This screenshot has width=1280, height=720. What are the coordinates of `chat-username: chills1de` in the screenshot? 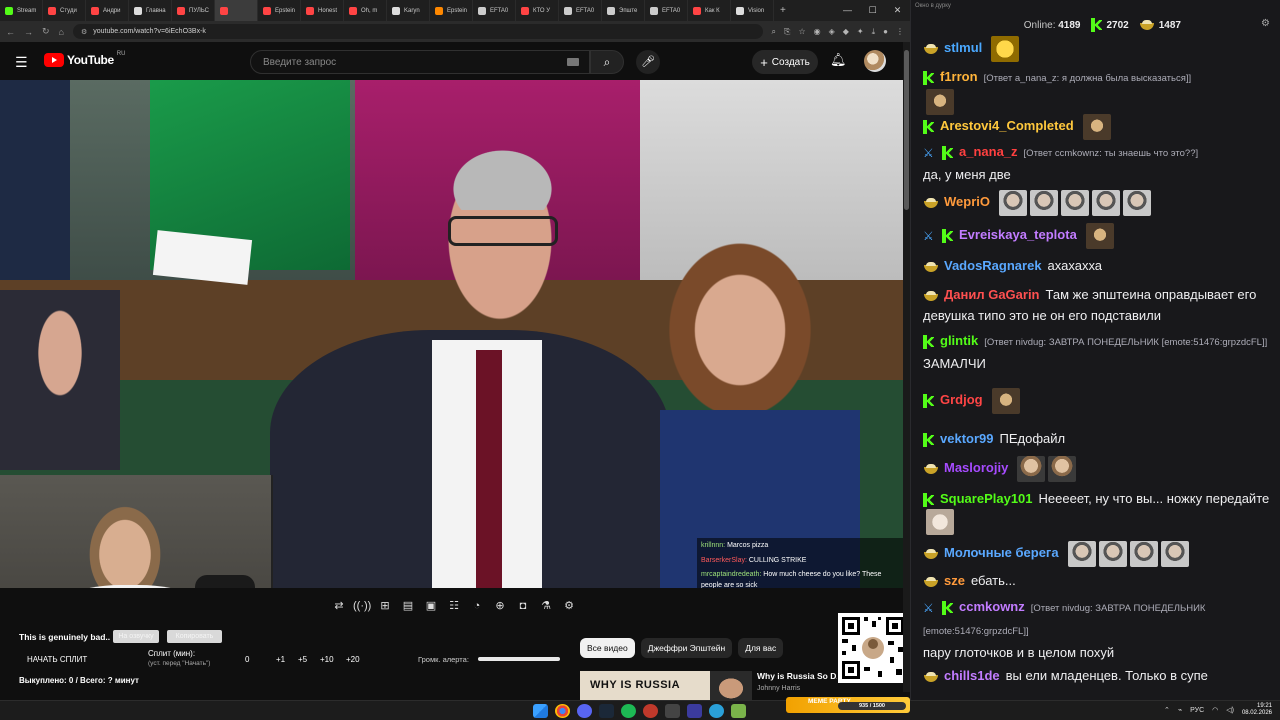 It's located at (972, 675).